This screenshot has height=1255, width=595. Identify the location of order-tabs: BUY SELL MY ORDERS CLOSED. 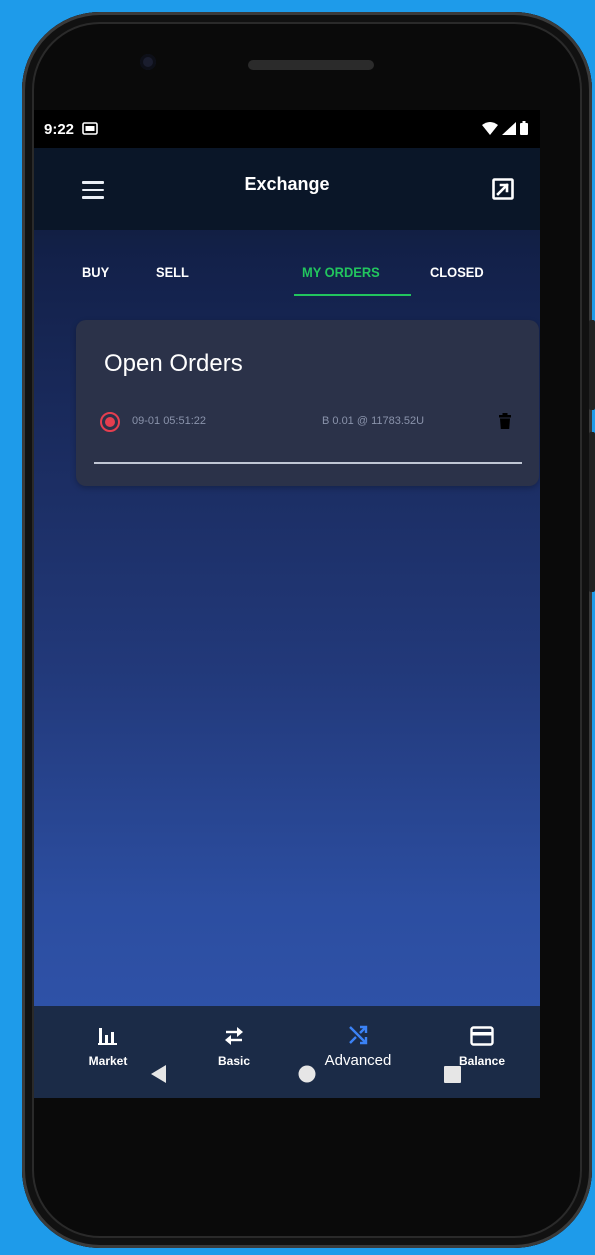
(287, 272).